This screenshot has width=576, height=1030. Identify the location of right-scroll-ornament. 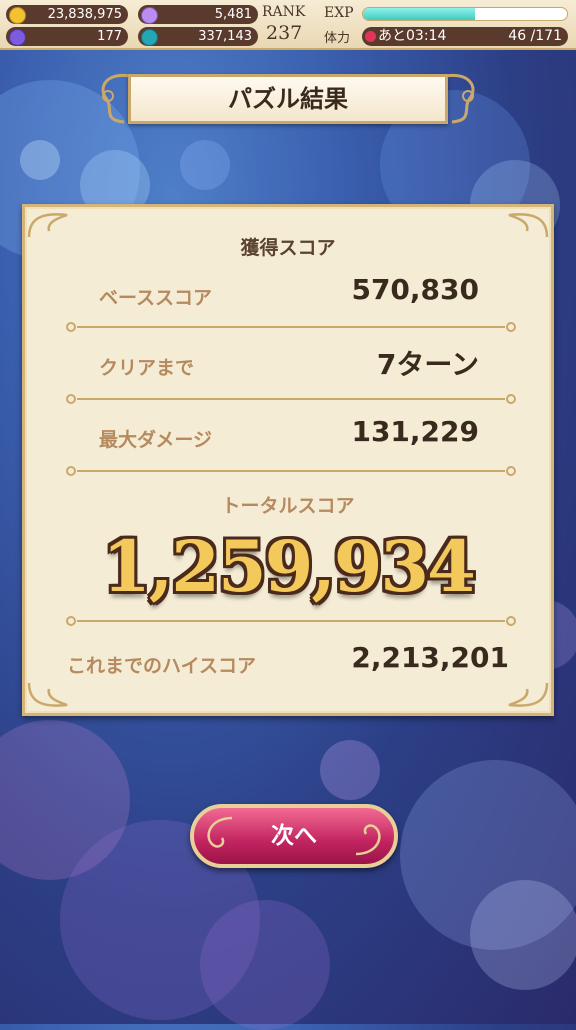
(460, 98).